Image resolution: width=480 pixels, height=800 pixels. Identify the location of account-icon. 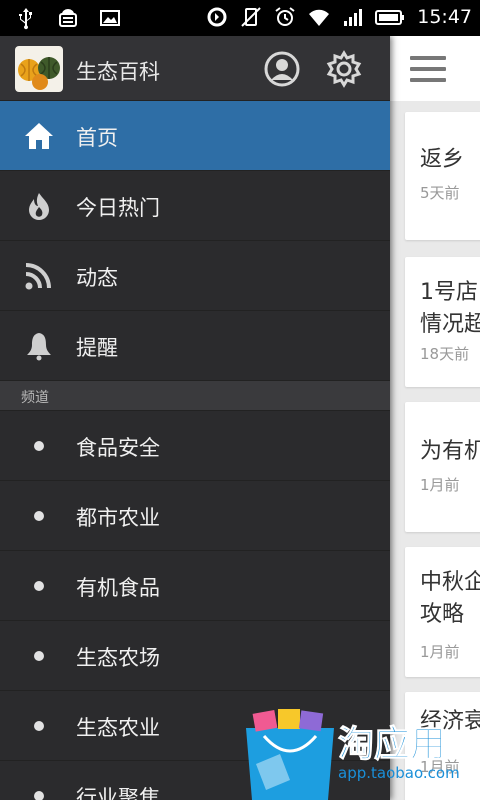
(282, 69).